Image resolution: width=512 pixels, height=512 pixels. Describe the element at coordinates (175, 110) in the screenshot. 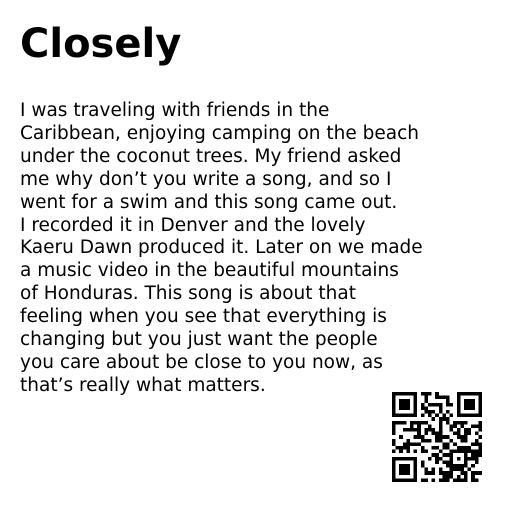

I see `description-line: I was traveling with friends in the` at that location.